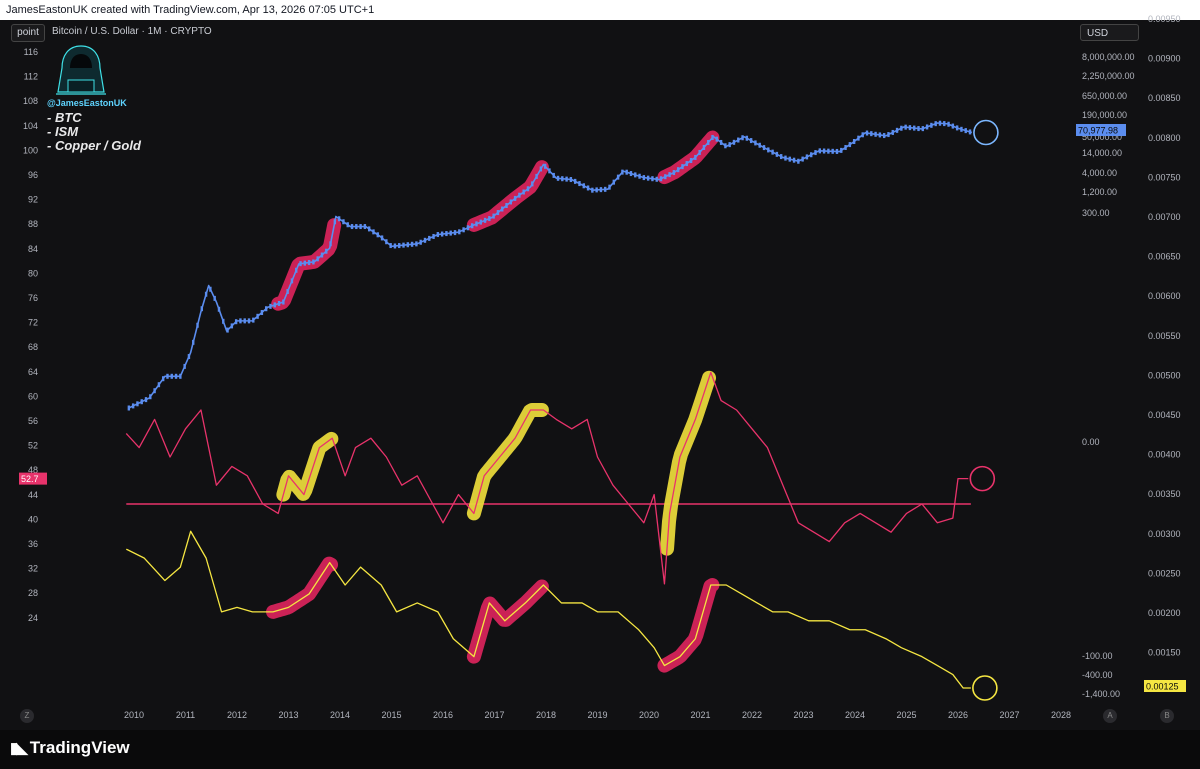  I want to click on x-axis-tick: 2015, so click(391, 715).